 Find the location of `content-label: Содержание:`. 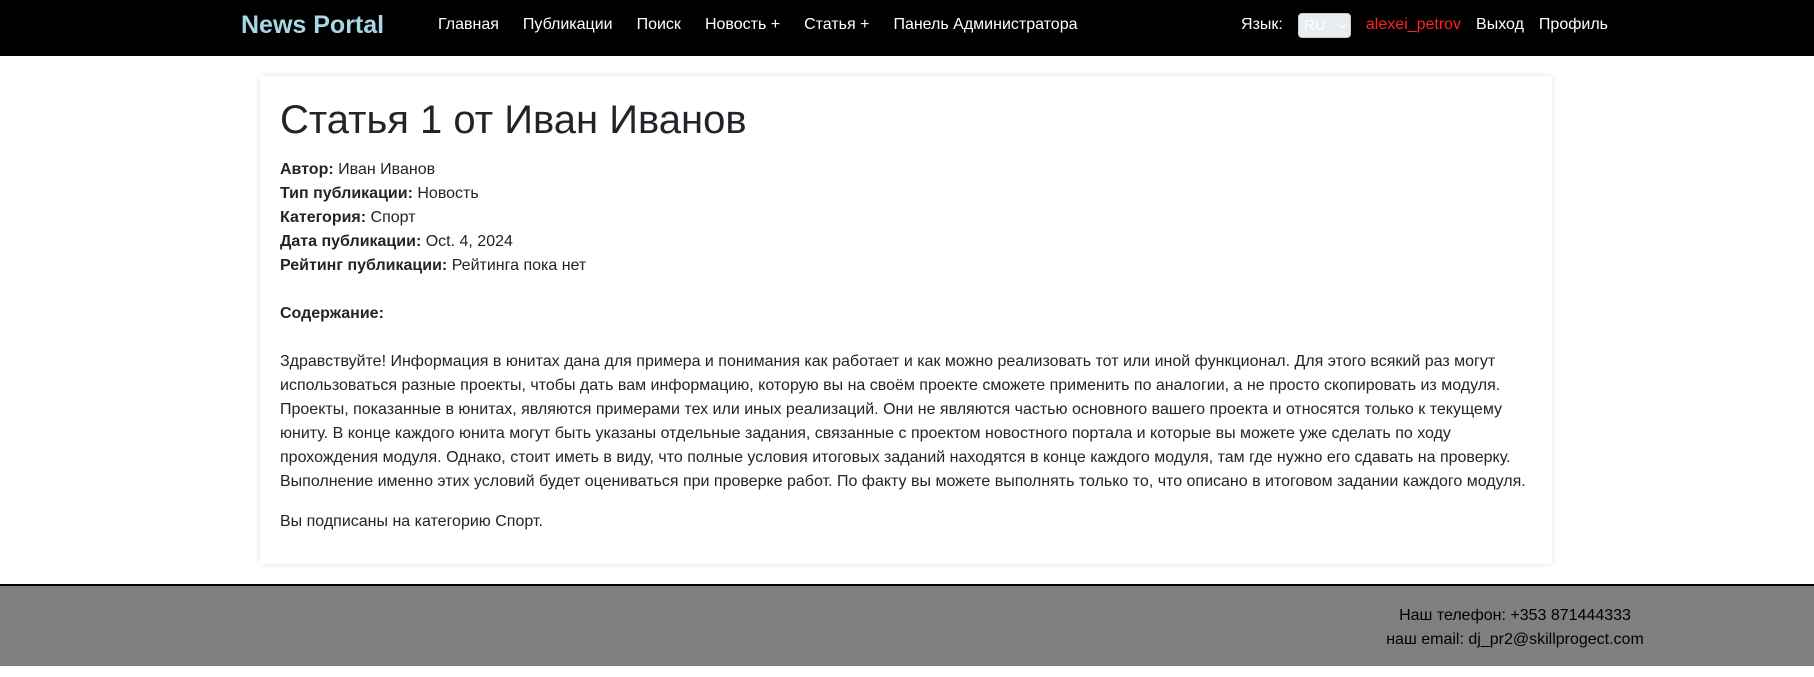

content-label: Содержание: is located at coordinates (332, 313).